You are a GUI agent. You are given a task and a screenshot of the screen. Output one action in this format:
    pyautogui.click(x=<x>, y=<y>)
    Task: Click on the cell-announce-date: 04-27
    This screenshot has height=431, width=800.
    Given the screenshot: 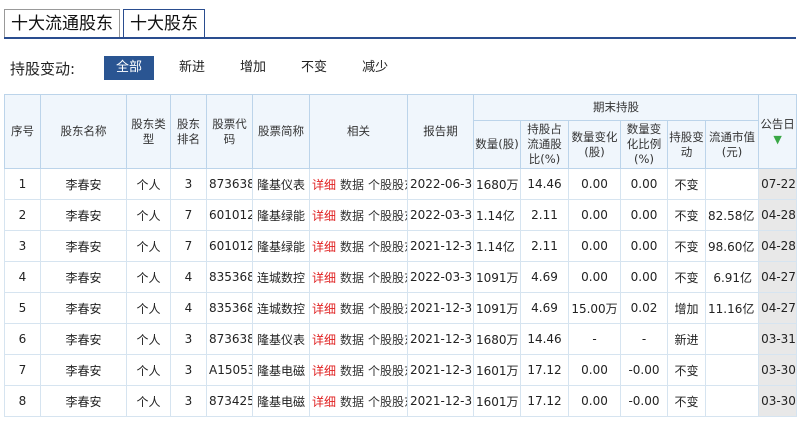 What is the action you would take?
    pyautogui.click(x=778, y=308)
    